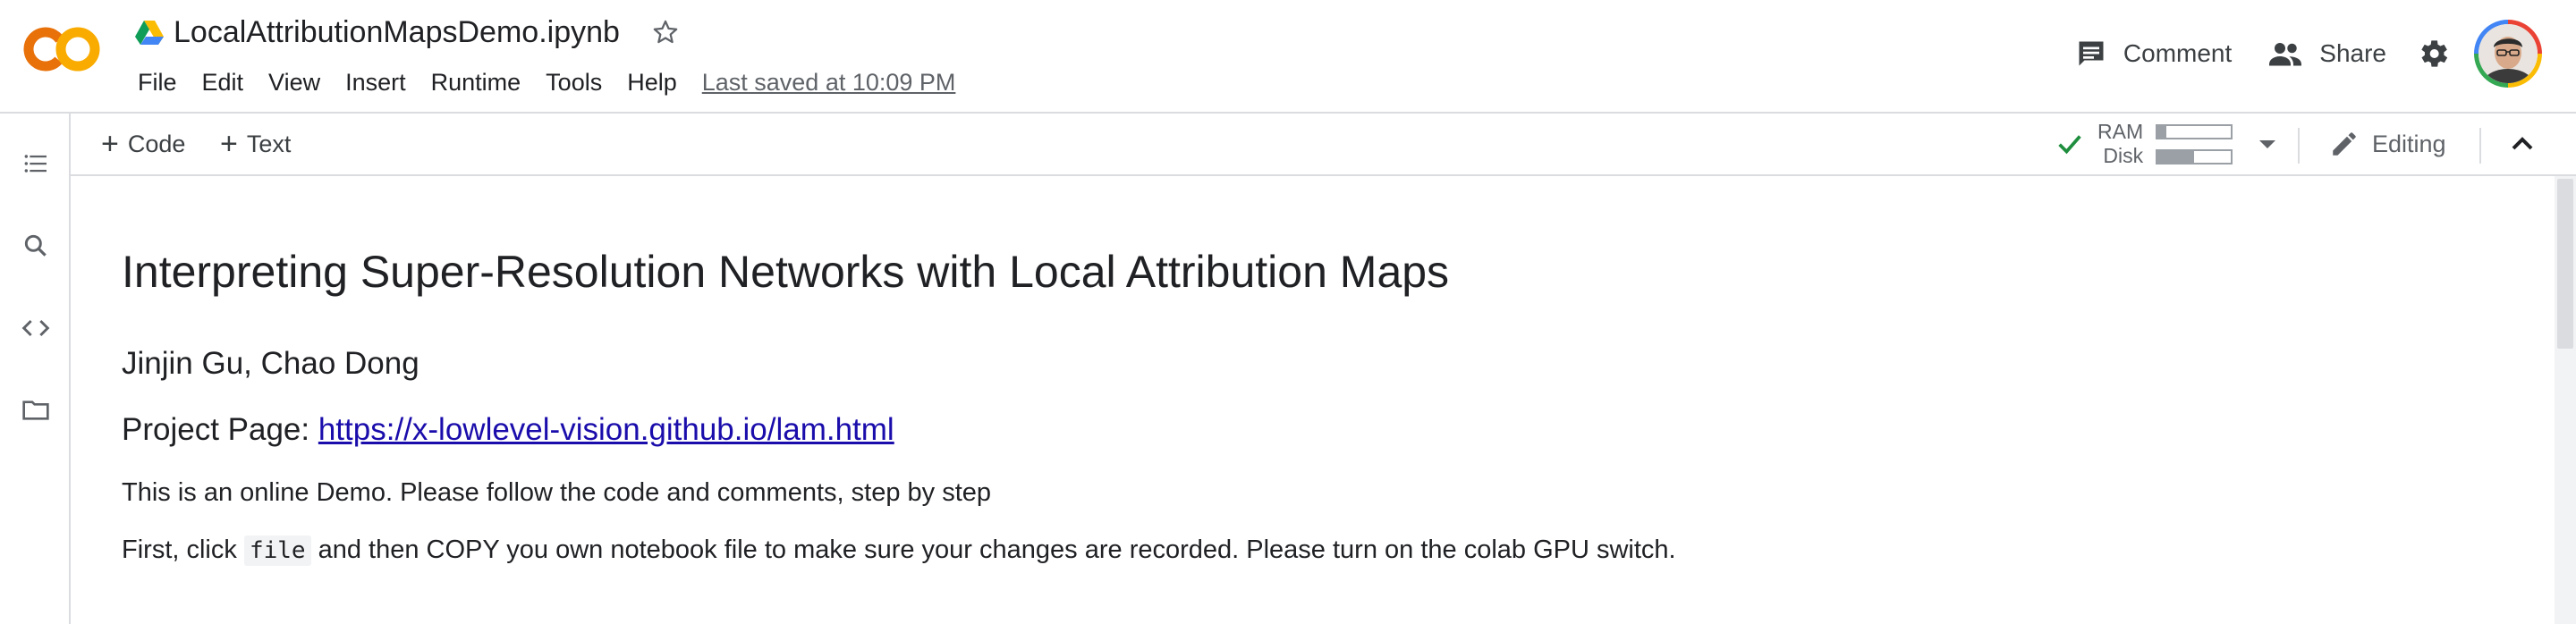 This screenshot has height=624, width=2576. What do you see at coordinates (269, 143) in the screenshot?
I see `add-text-label: Text` at bounding box center [269, 143].